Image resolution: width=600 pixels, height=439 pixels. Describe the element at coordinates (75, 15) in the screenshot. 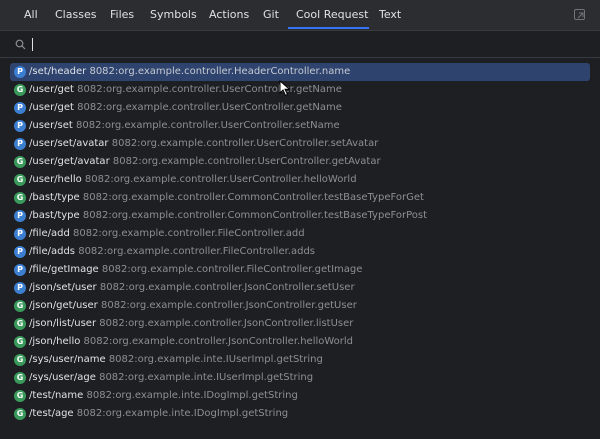

I see `tab-classes: Classes` at that location.